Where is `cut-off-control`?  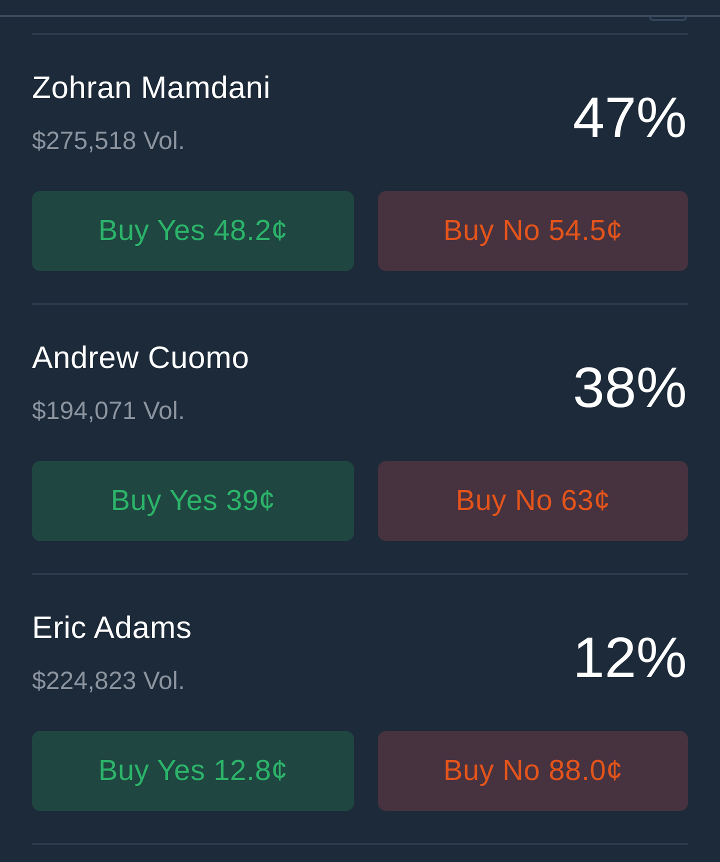 cut-off-control is located at coordinates (668, 19).